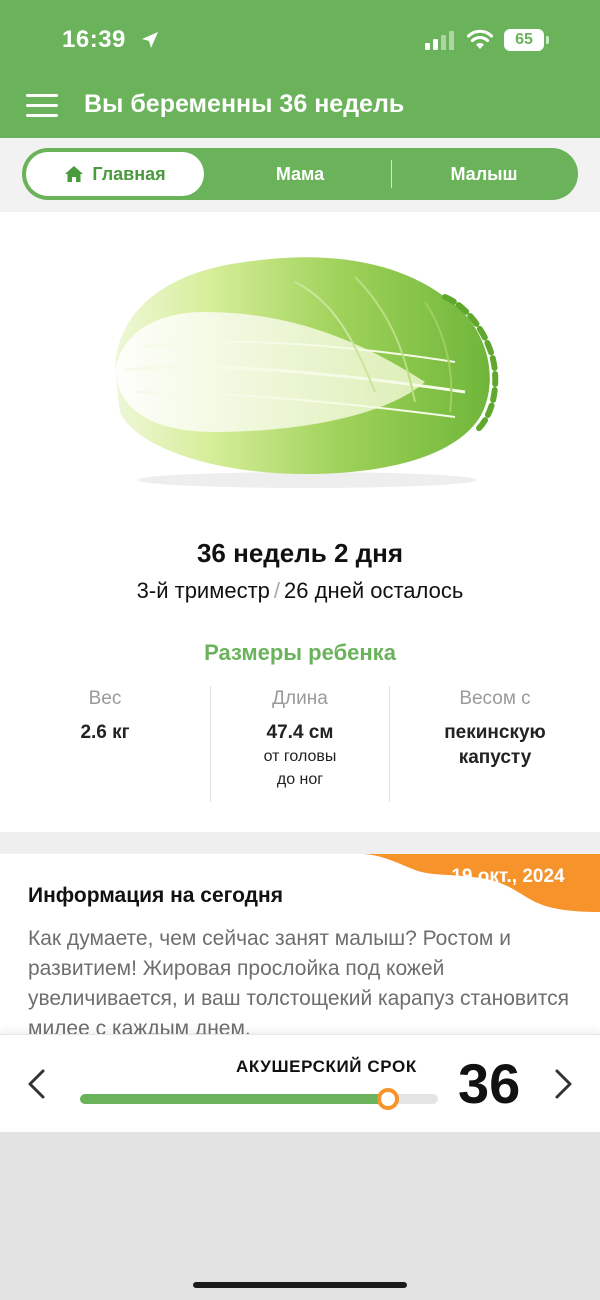  I want to click on page-title: Вы беременны 36 недель, so click(244, 104).